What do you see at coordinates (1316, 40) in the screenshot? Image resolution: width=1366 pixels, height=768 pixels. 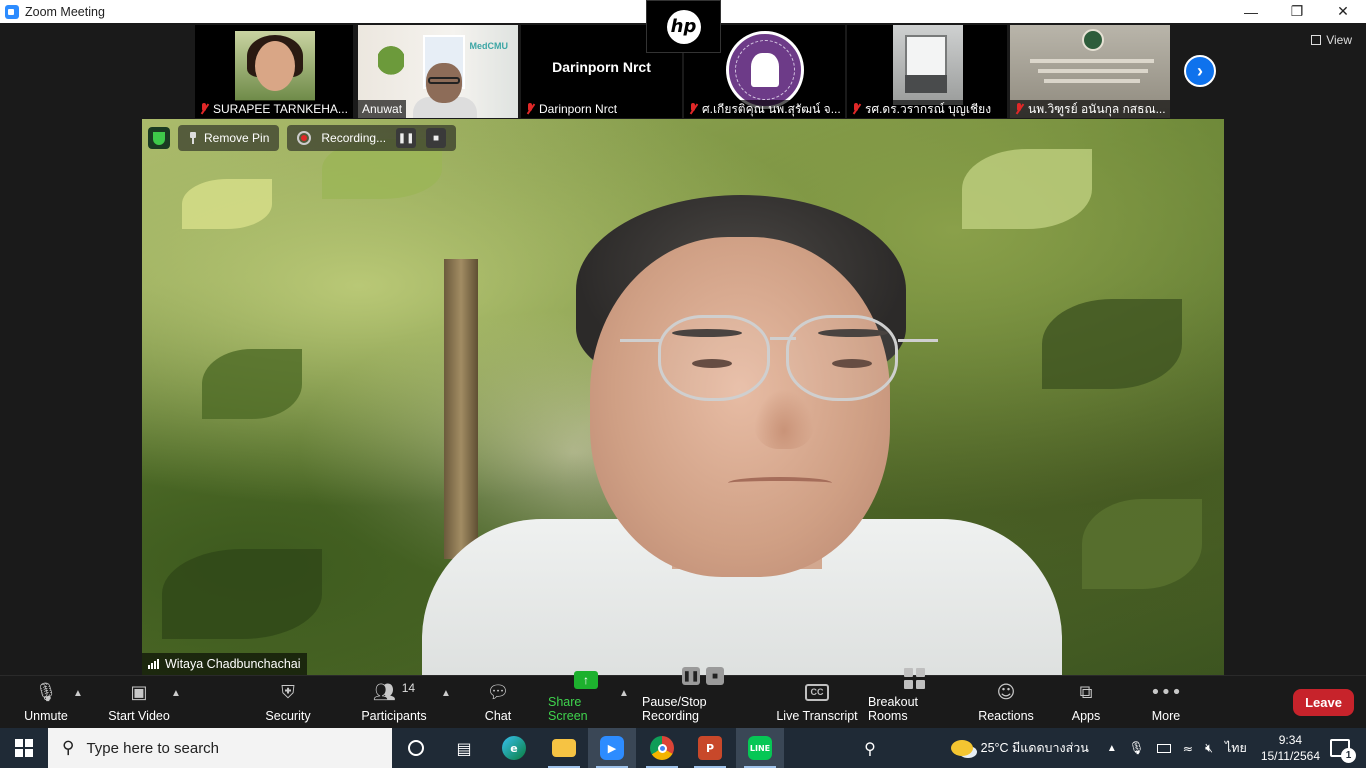 I see `view-grid-icon` at bounding box center [1316, 40].